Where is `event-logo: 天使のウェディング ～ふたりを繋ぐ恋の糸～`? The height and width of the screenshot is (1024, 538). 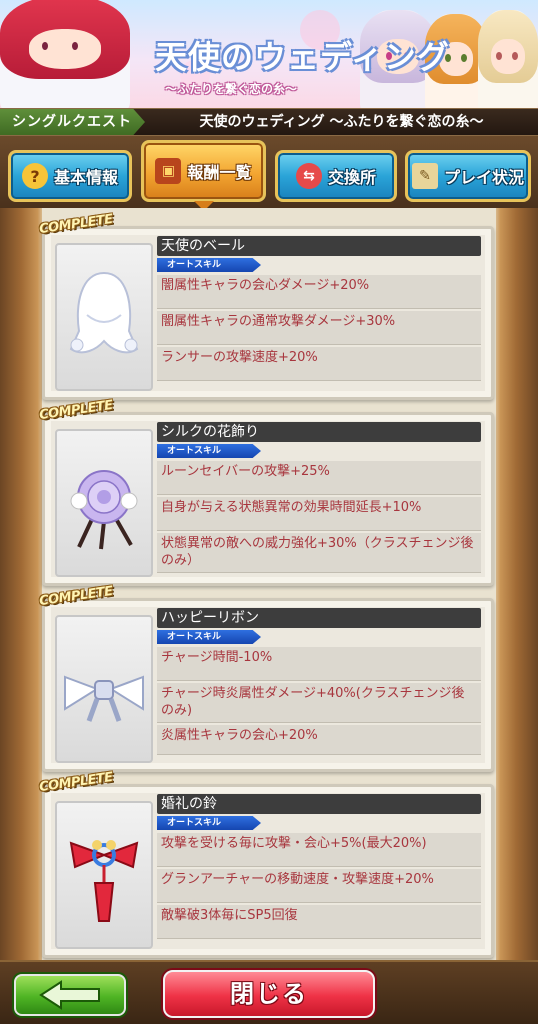 event-logo: 天使のウェディング ～ふたりを繋ぐ恋の糸～ is located at coordinates (292, 61).